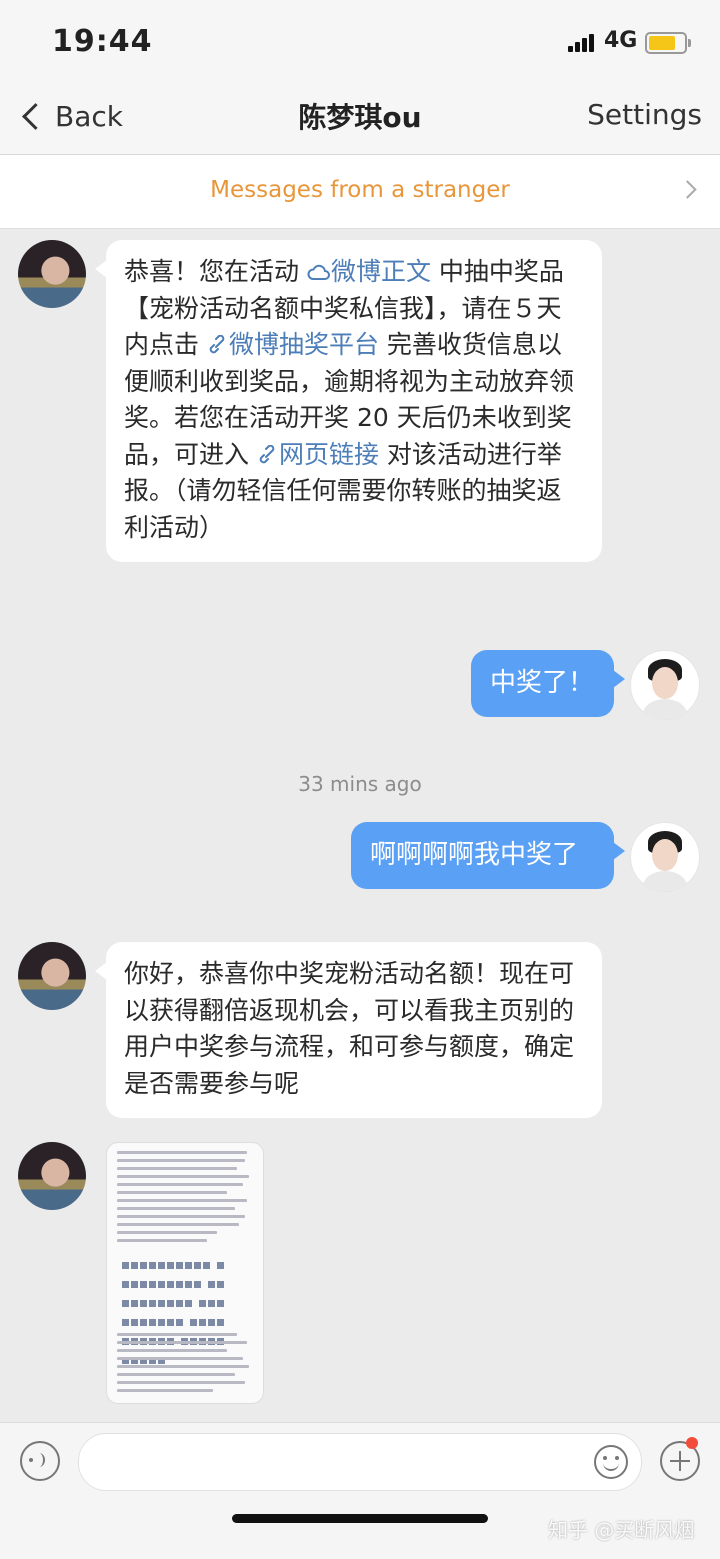 The width and height of the screenshot is (720, 1559). I want to click on my-message-bubble: 啊啊啊啊我中奖了, so click(488, 855).